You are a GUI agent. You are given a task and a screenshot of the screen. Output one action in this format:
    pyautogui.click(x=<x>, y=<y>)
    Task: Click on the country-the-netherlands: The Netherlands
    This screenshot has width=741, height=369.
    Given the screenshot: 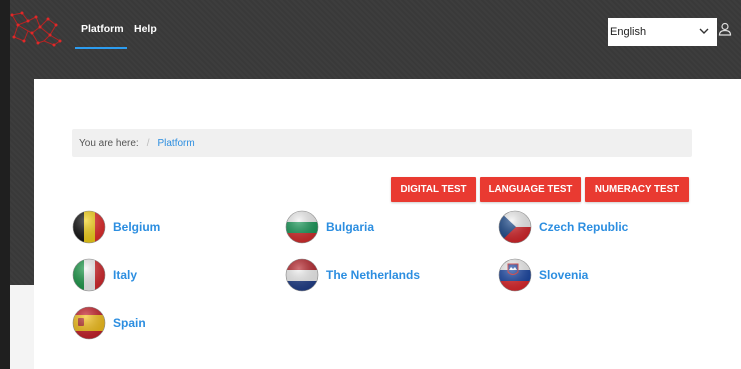 What is the action you would take?
    pyautogui.click(x=352, y=275)
    